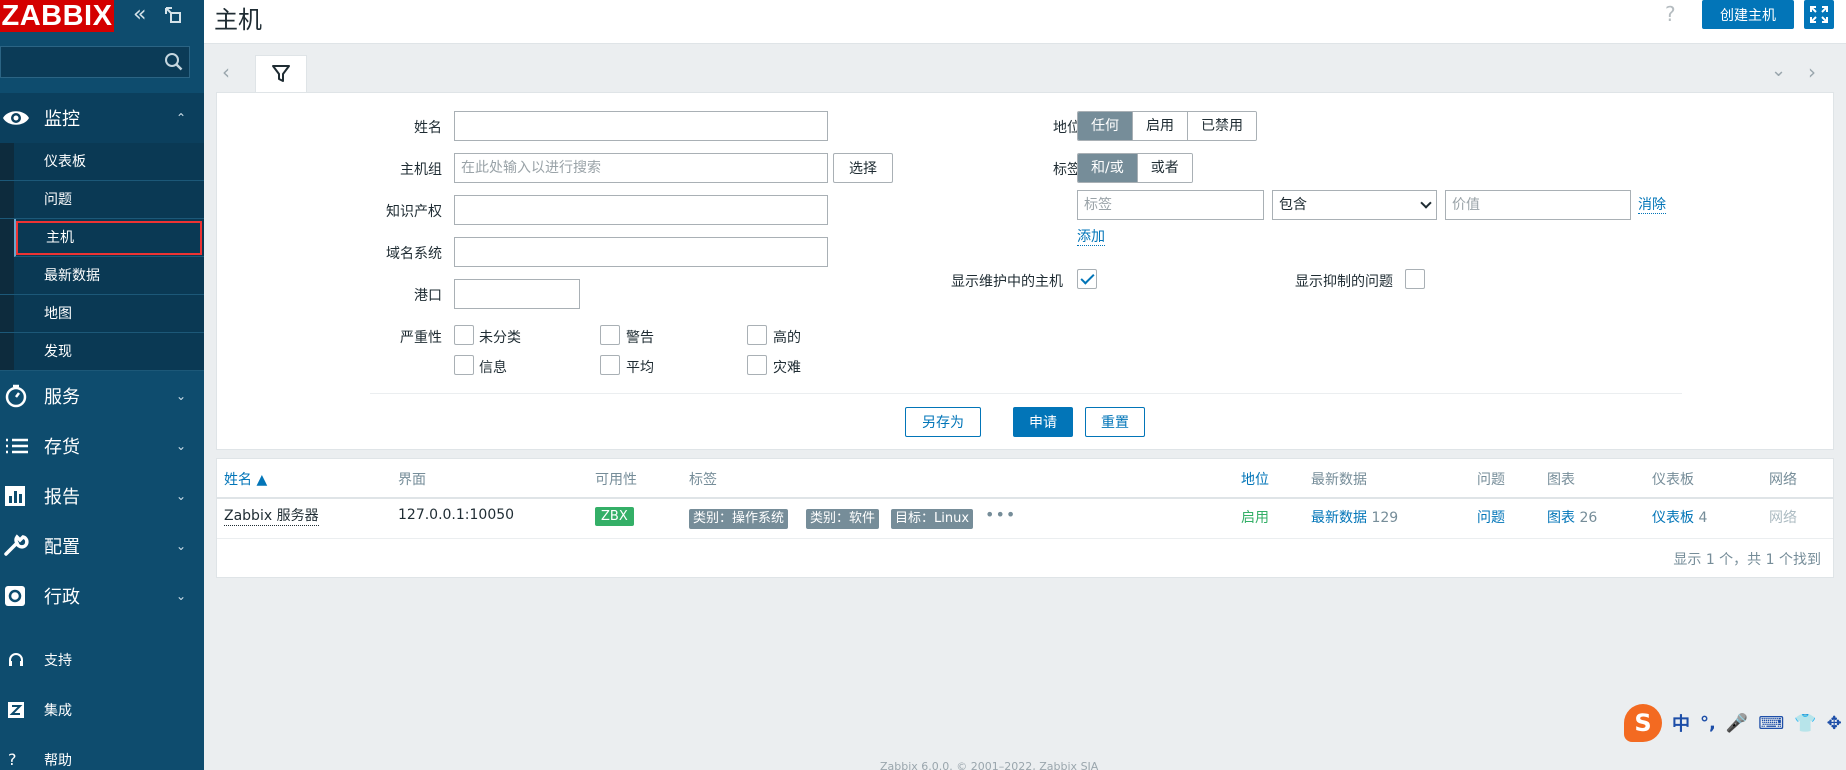 Image resolution: width=1846 pixels, height=770 pixels. I want to click on tag-operator-select: 包含, so click(1354, 205).